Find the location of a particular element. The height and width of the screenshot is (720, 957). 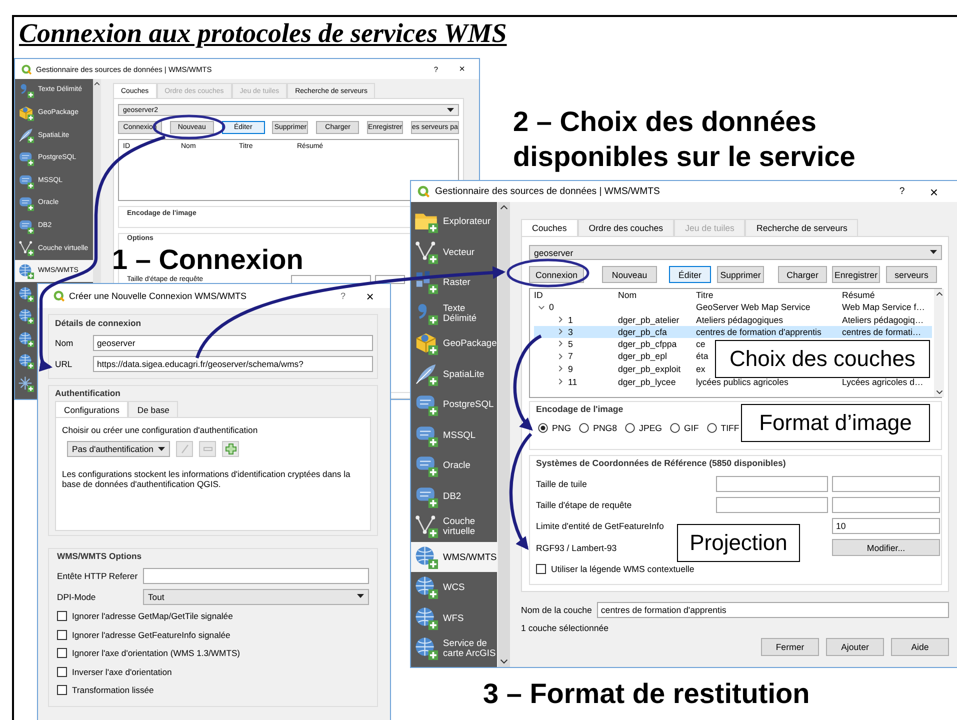

callout-label: Projection is located at coordinates (738, 543).